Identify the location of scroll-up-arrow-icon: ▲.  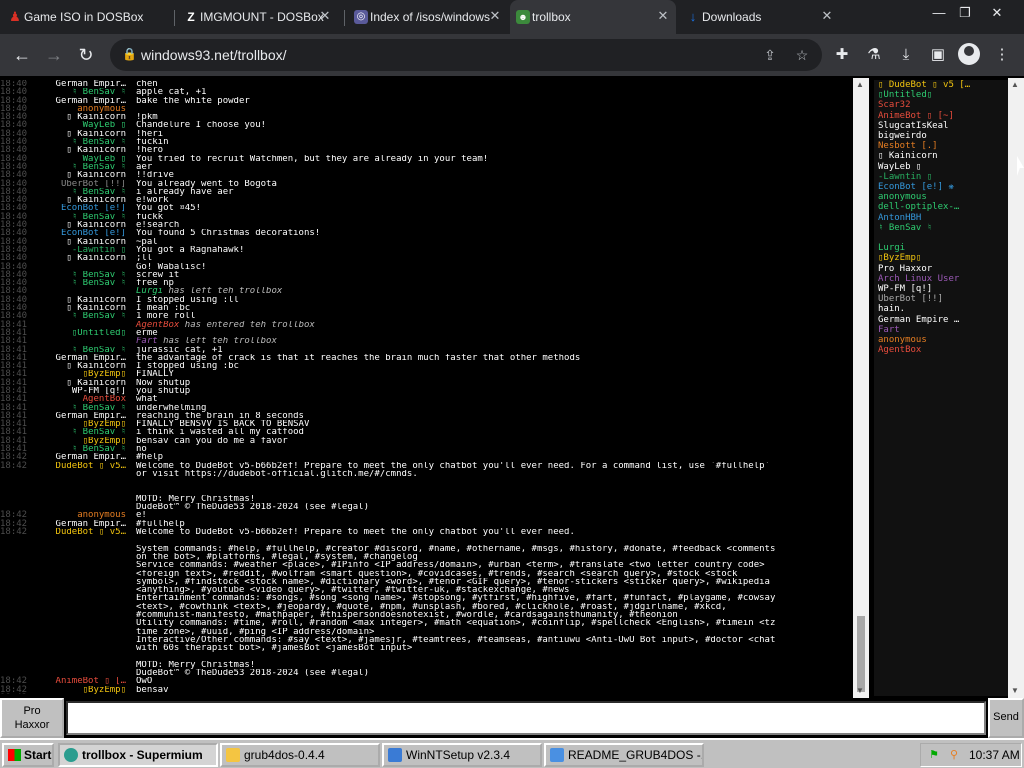
(1015, 84).